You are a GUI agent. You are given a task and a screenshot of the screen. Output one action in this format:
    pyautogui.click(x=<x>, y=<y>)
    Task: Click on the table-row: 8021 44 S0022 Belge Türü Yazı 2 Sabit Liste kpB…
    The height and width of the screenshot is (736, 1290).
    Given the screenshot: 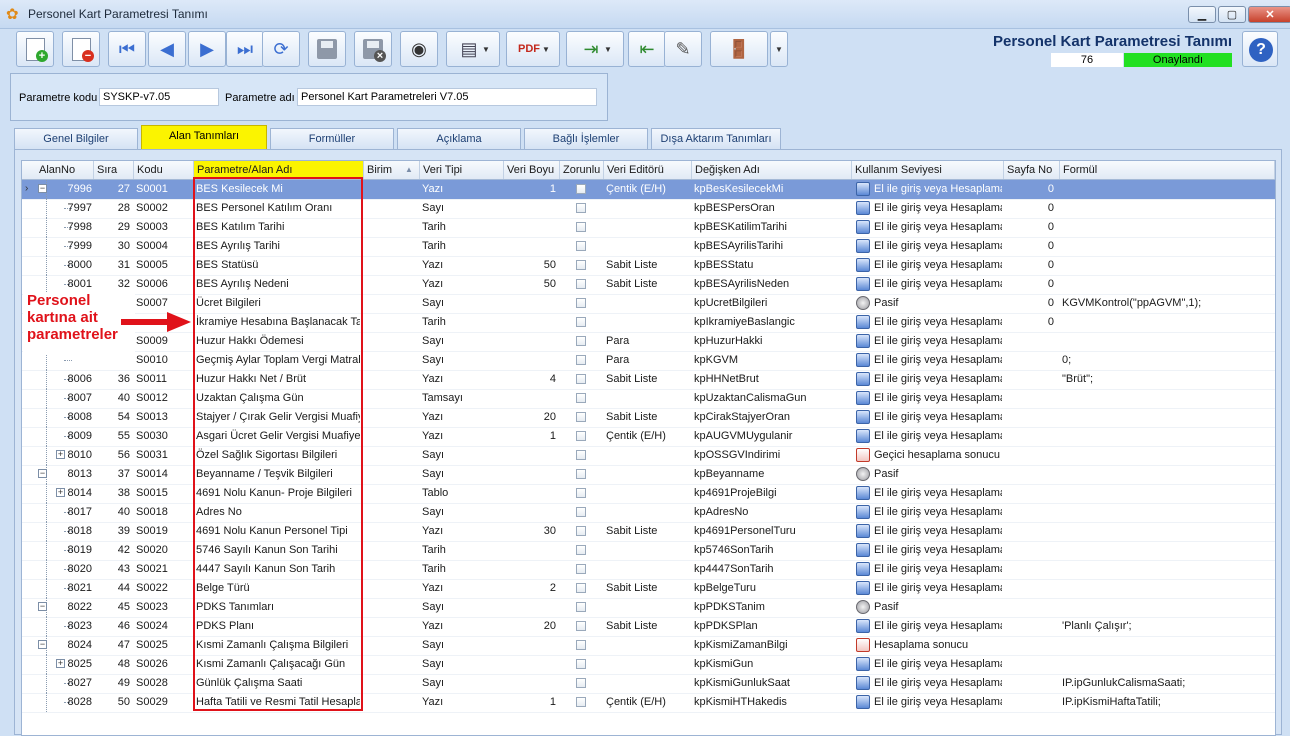 What is the action you would take?
    pyautogui.click(x=648, y=589)
    